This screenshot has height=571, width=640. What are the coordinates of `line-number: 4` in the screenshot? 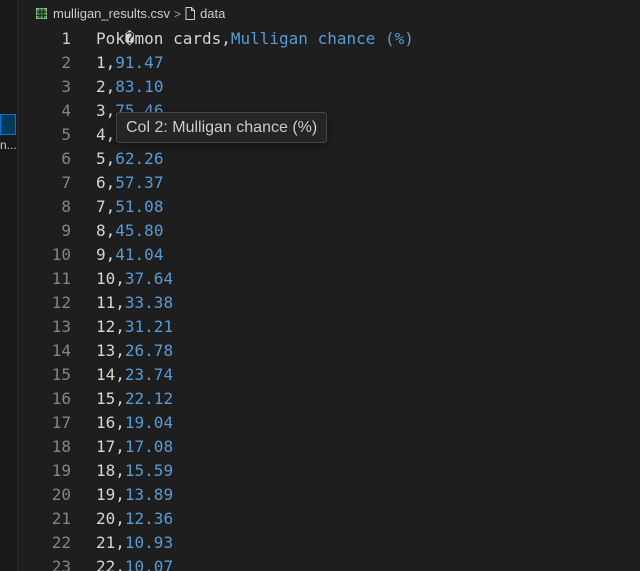 It's located at (66, 110).